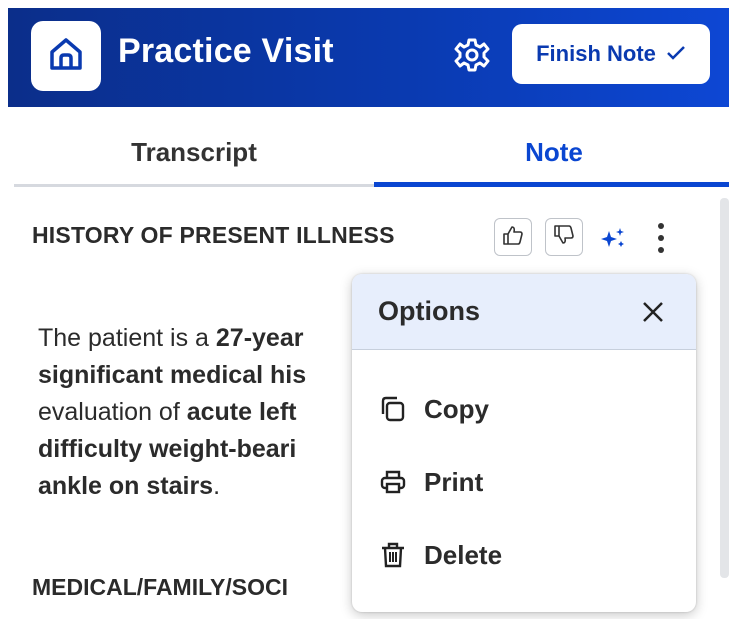 The width and height of the screenshot is (729, 619). What do you see at coordinates (393, 555) in the screenshot?
I see `trash-icon` at bounding box center [393, 555].